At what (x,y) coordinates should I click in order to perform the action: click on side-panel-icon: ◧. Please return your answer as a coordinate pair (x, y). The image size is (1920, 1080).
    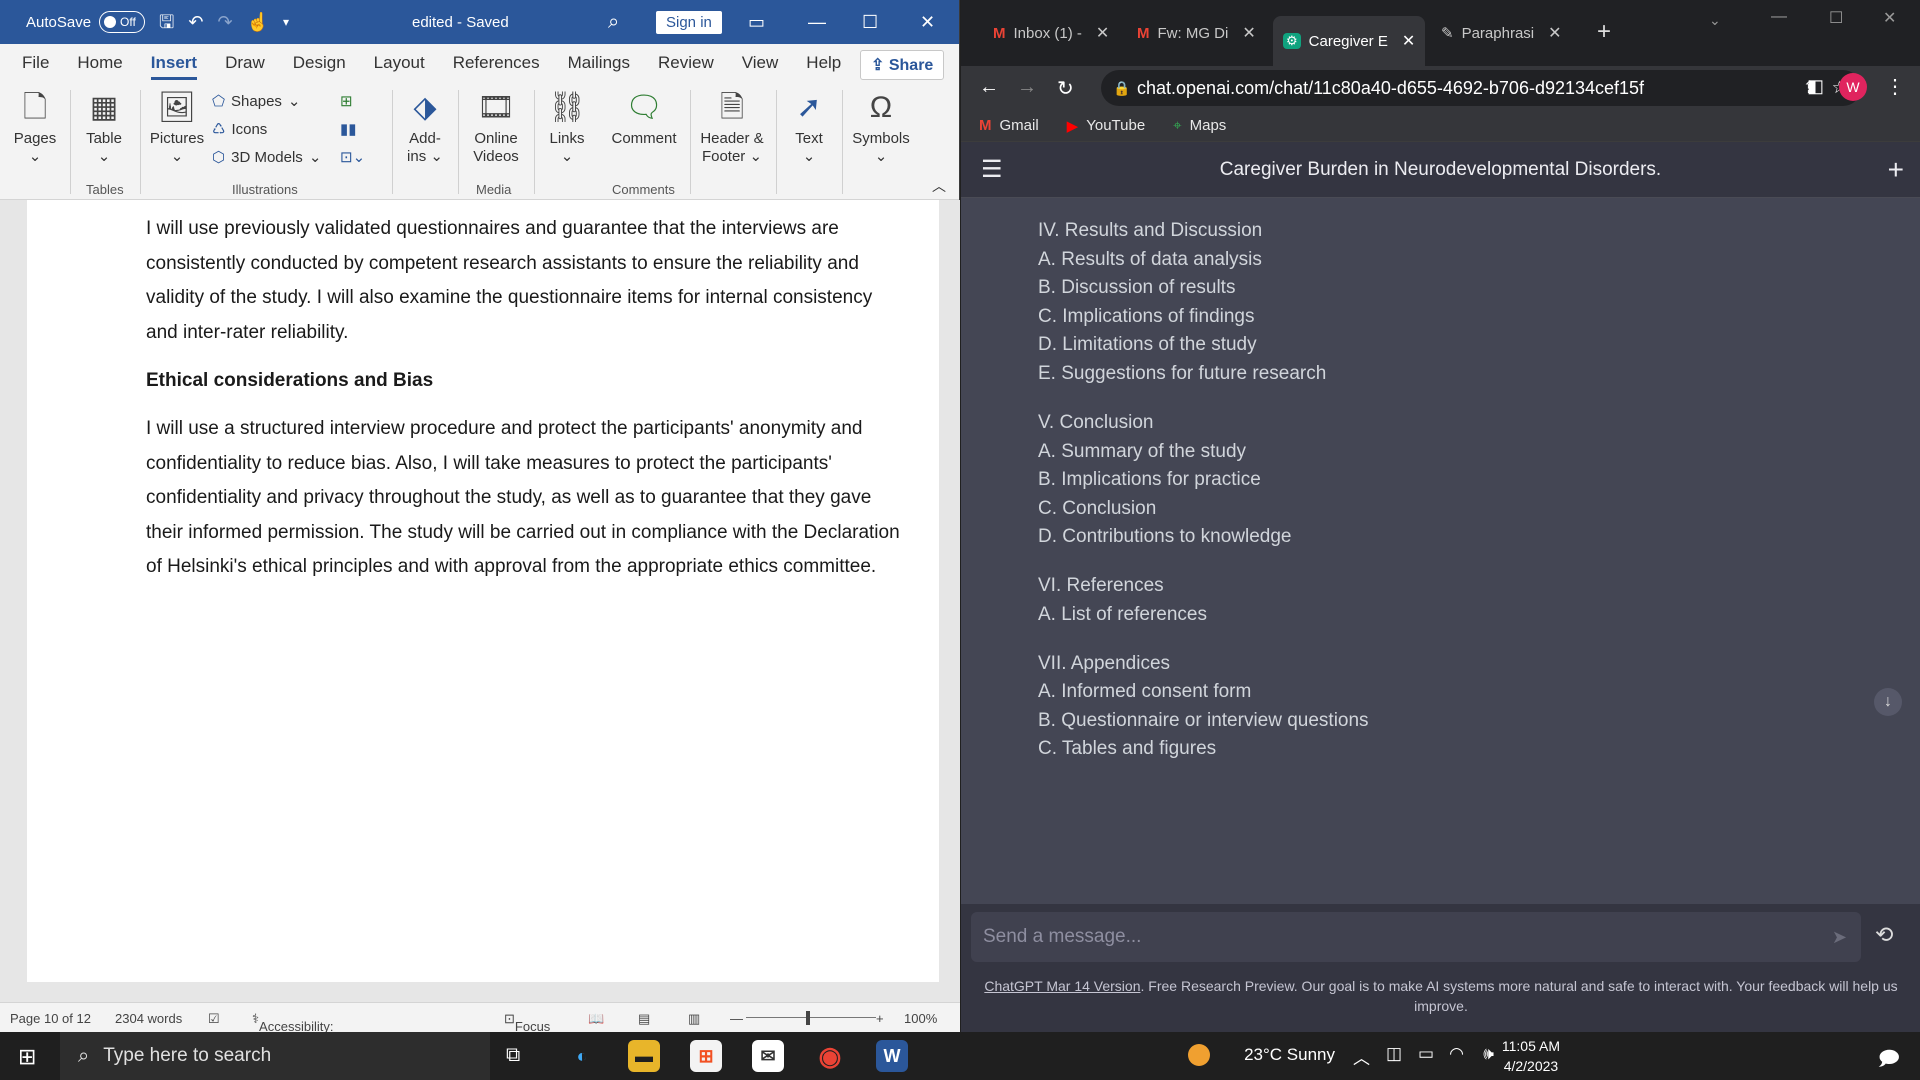
    Looking at the image, I should click on (1815, 86).